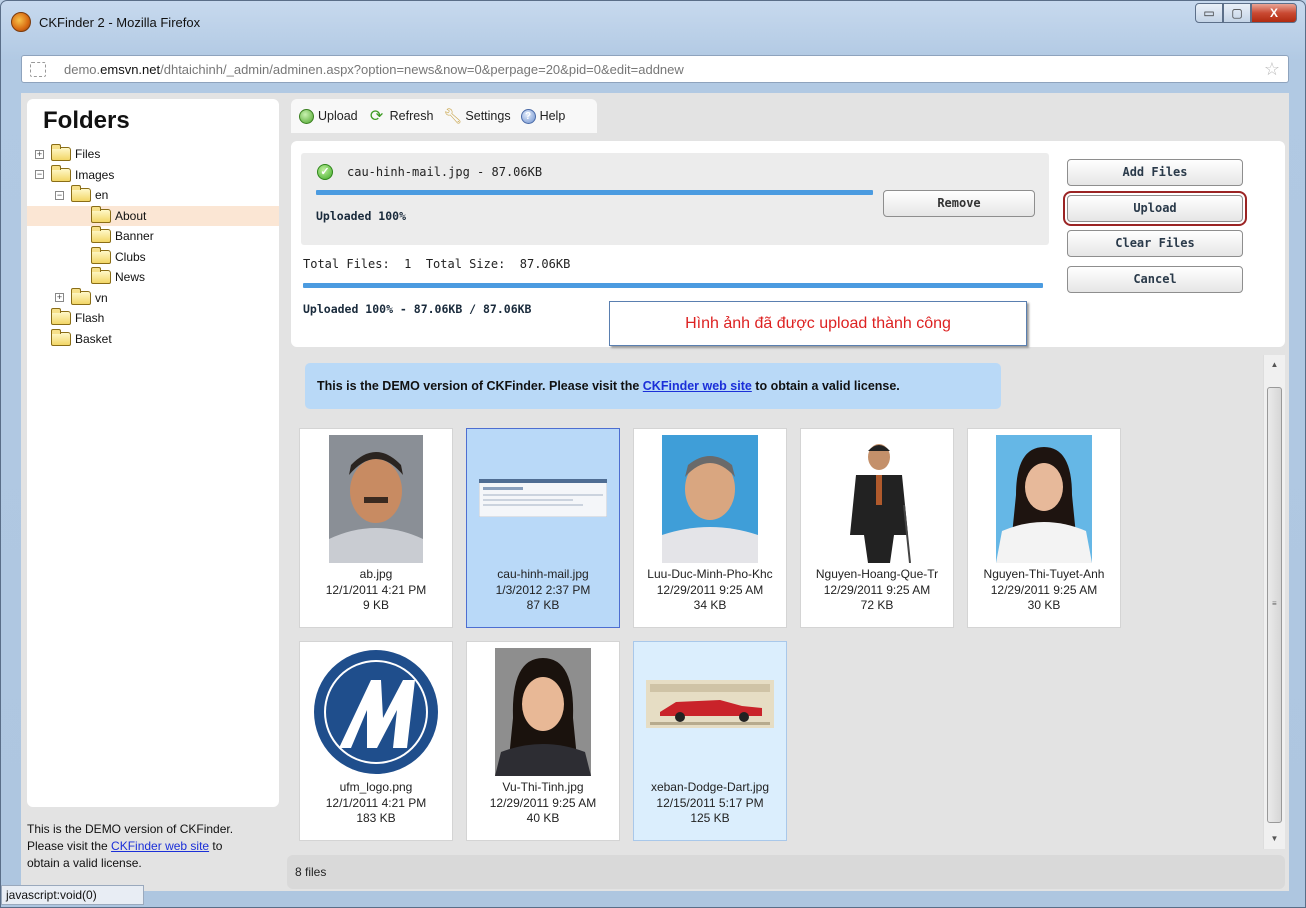 Image resolution: width=1306 pixels, height=908 pixels. Describe the element at coordinates (710, 704) in the screenshot. I see `car-ad-thumbnail` at that location.